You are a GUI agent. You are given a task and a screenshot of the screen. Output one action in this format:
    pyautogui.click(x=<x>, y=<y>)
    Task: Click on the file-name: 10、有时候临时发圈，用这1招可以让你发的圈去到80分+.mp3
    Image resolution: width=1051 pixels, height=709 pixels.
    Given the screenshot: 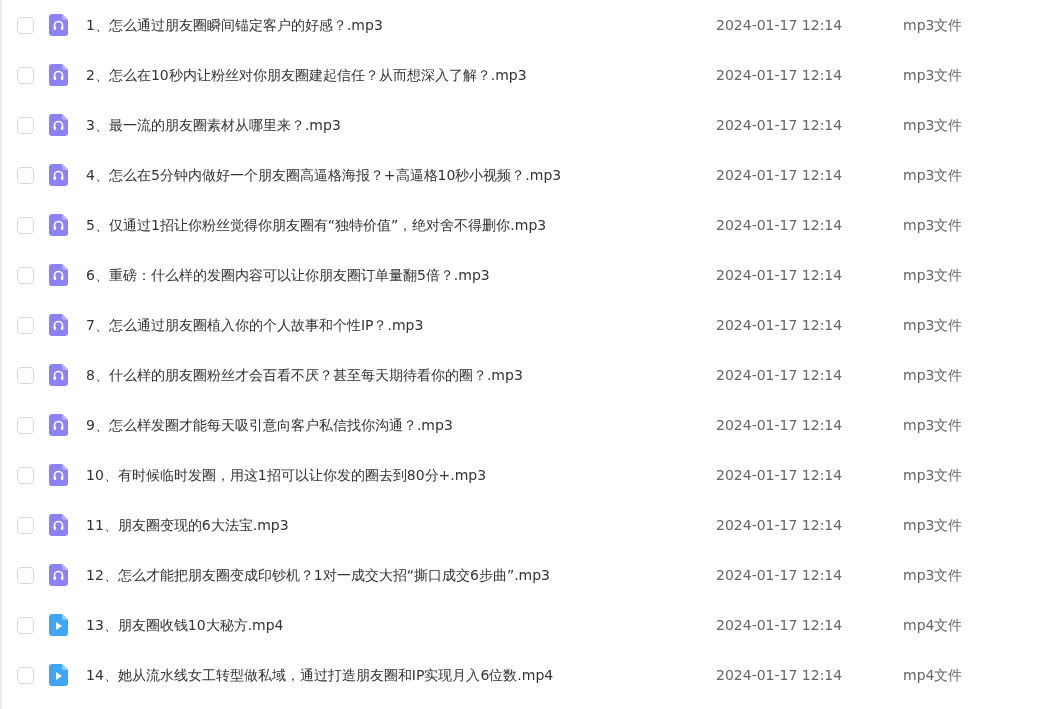 What is the action you would take?
    pyautogui.click(x=286, y=474)
    